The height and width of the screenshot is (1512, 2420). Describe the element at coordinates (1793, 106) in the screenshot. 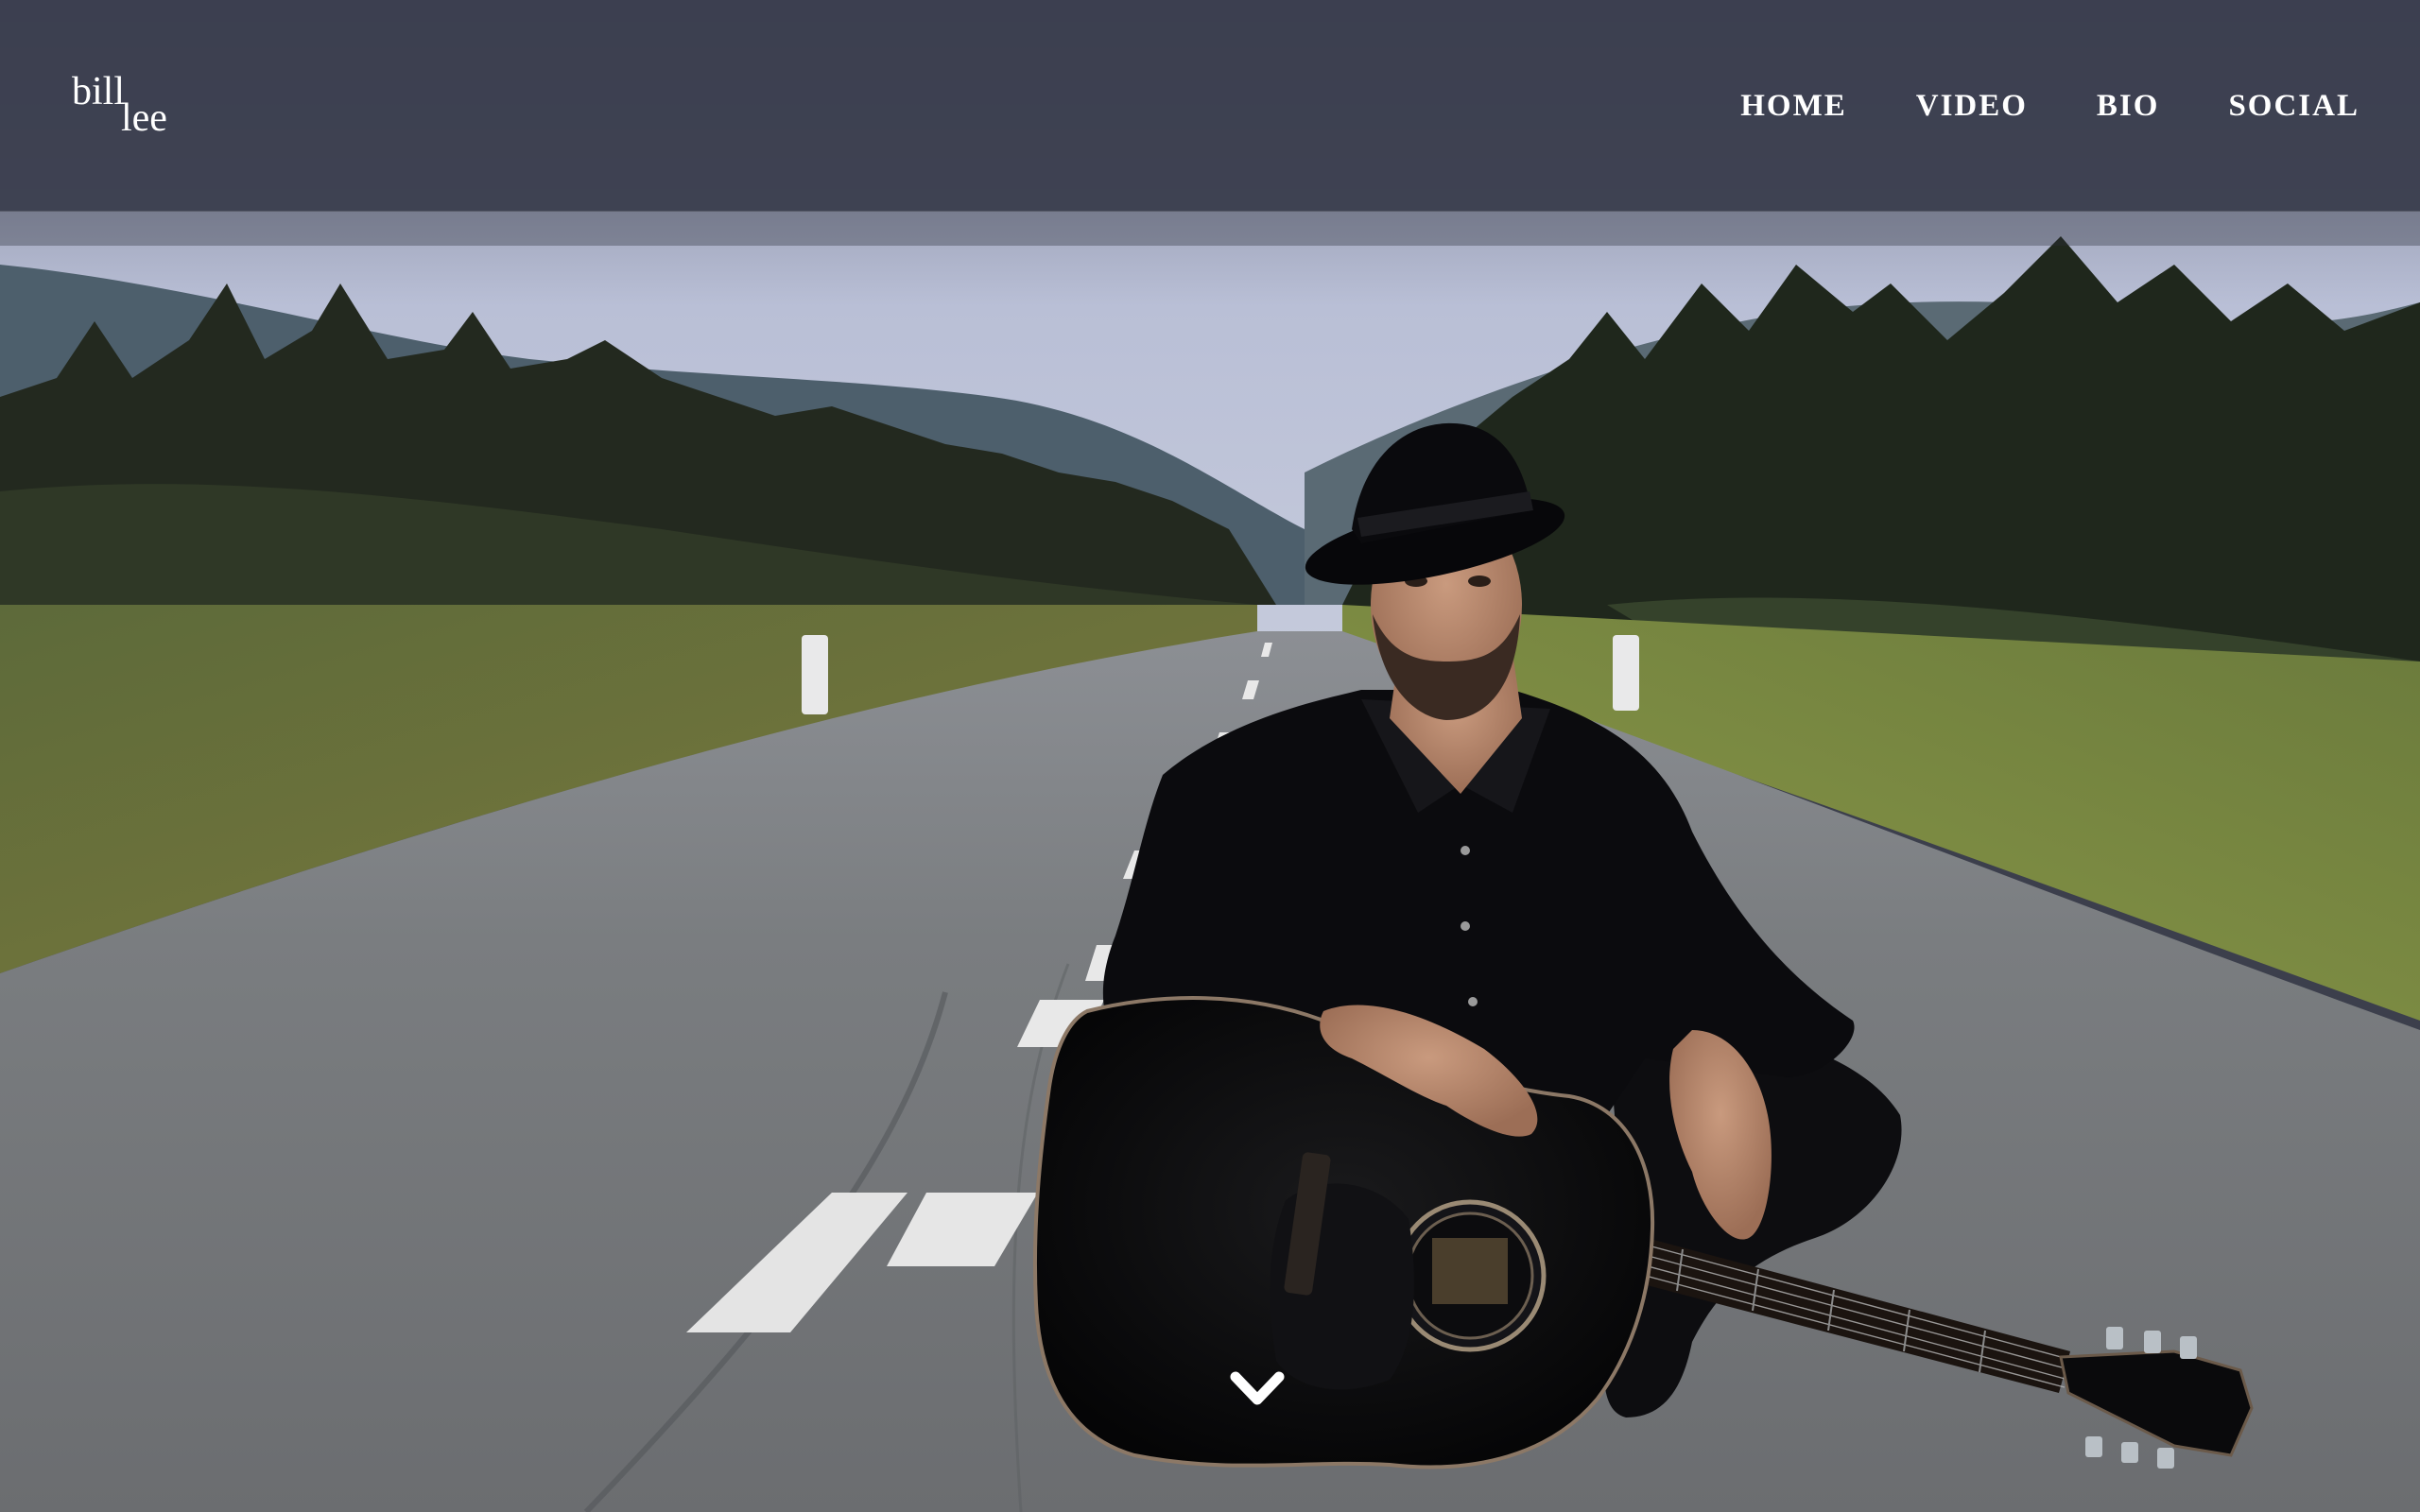

I see `nav-home: HOME` at that location.